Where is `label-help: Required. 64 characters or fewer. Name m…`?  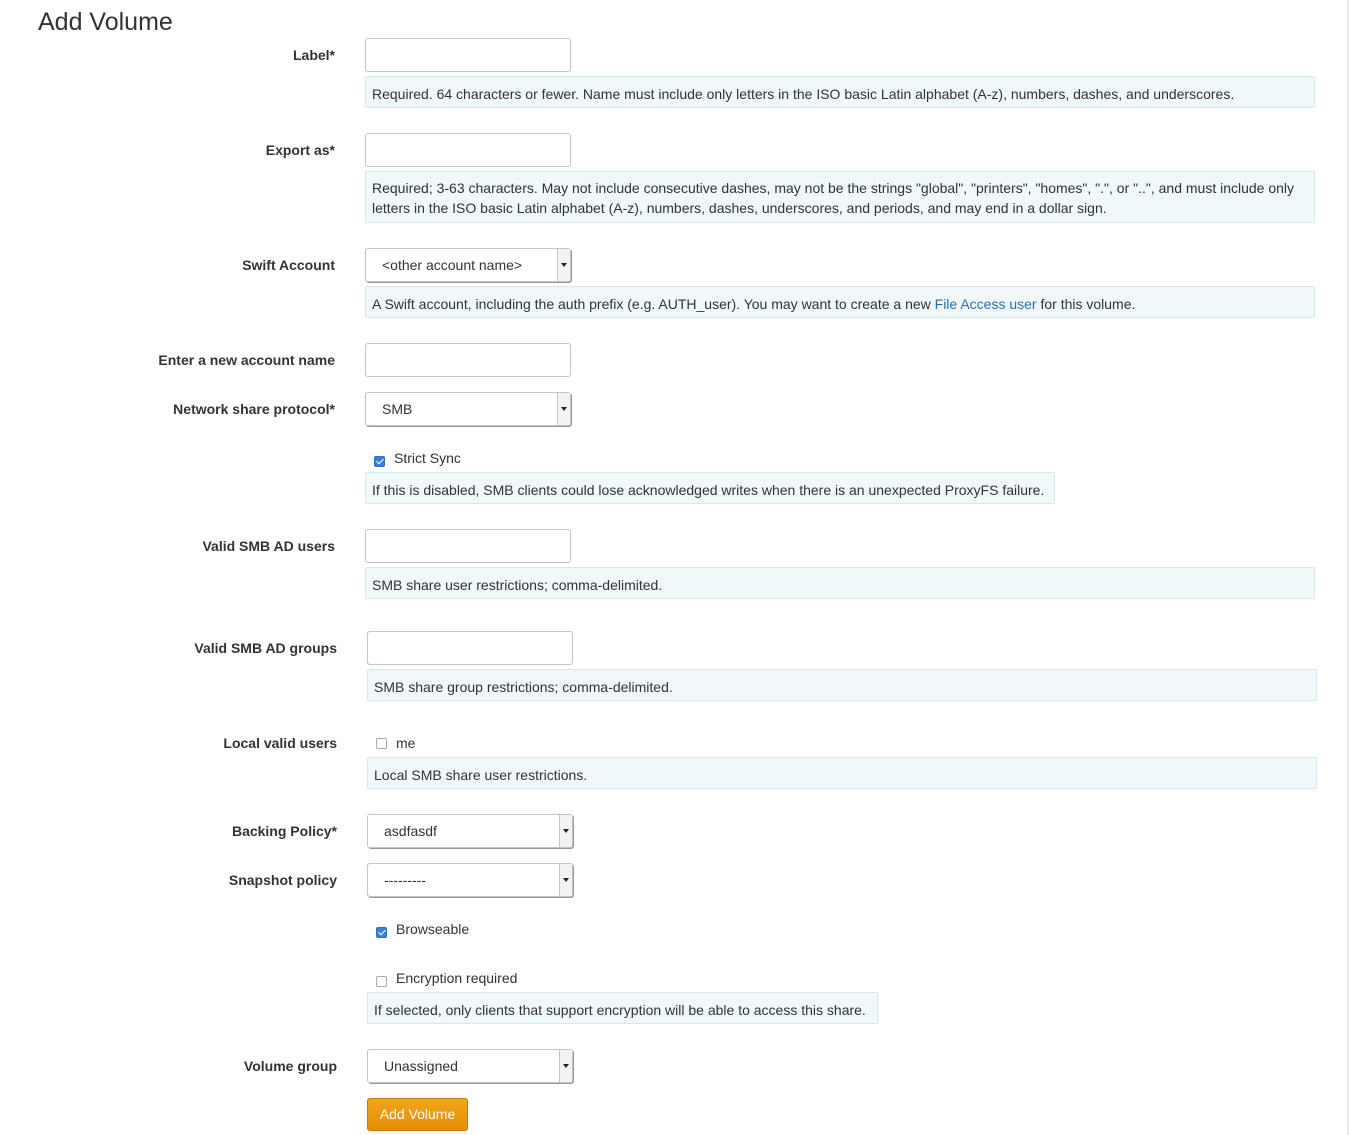
label-help: Required. 64 characters or fewer. Name m… is located at coordinates (840, 92).